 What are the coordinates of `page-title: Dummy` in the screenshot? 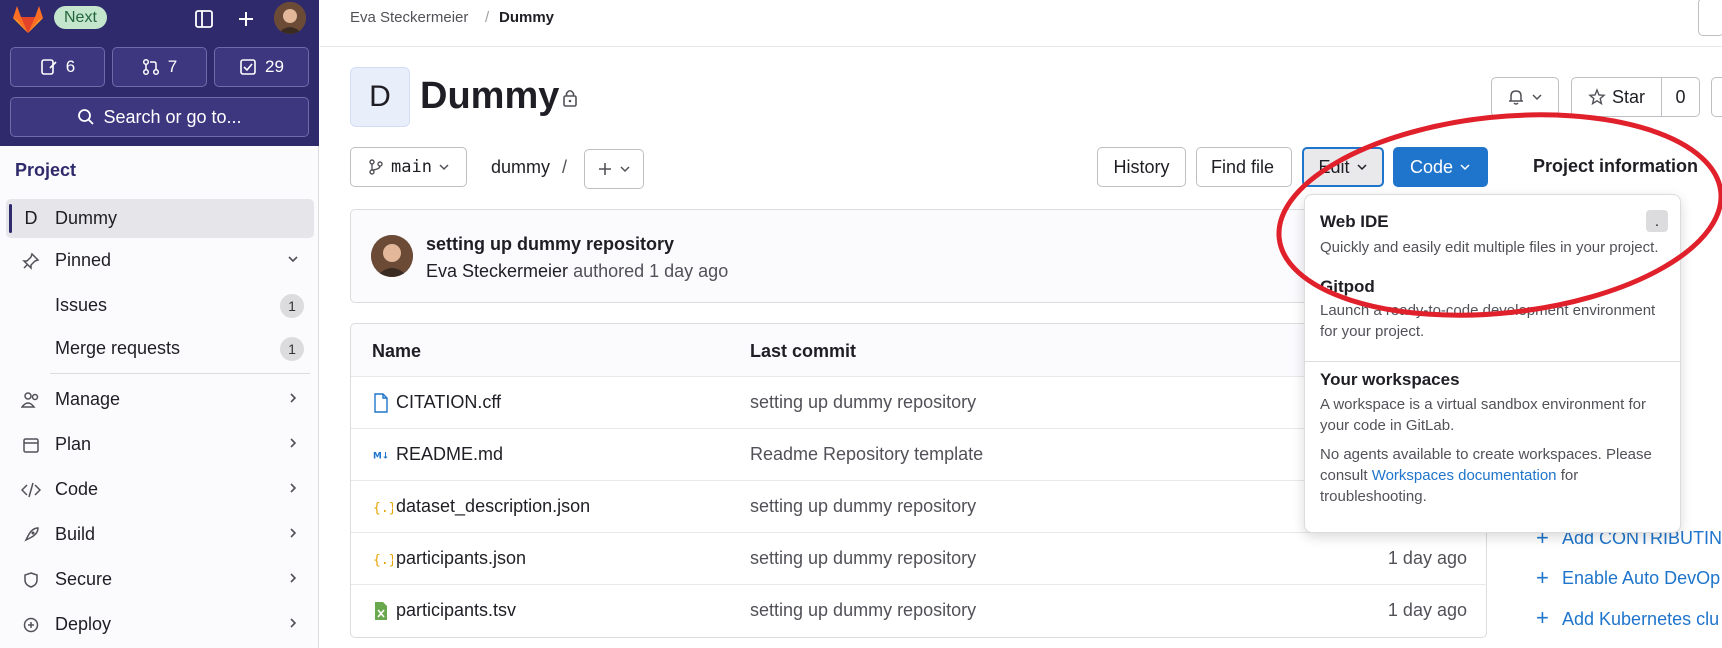 It's located at (490, 96).